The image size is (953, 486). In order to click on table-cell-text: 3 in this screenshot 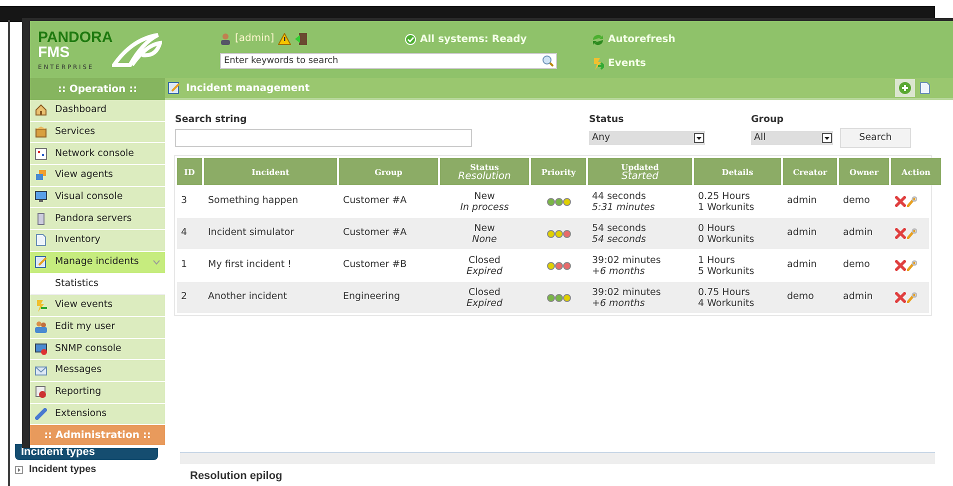, I will do `click(184, 201)`.